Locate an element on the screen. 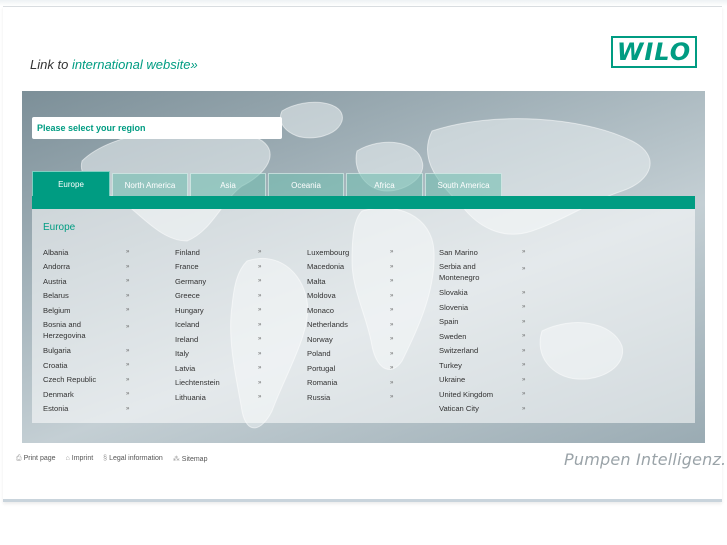 This screenshot has height=545, width=727. country-link: Vatican City » is located at coordinates (494, 409).